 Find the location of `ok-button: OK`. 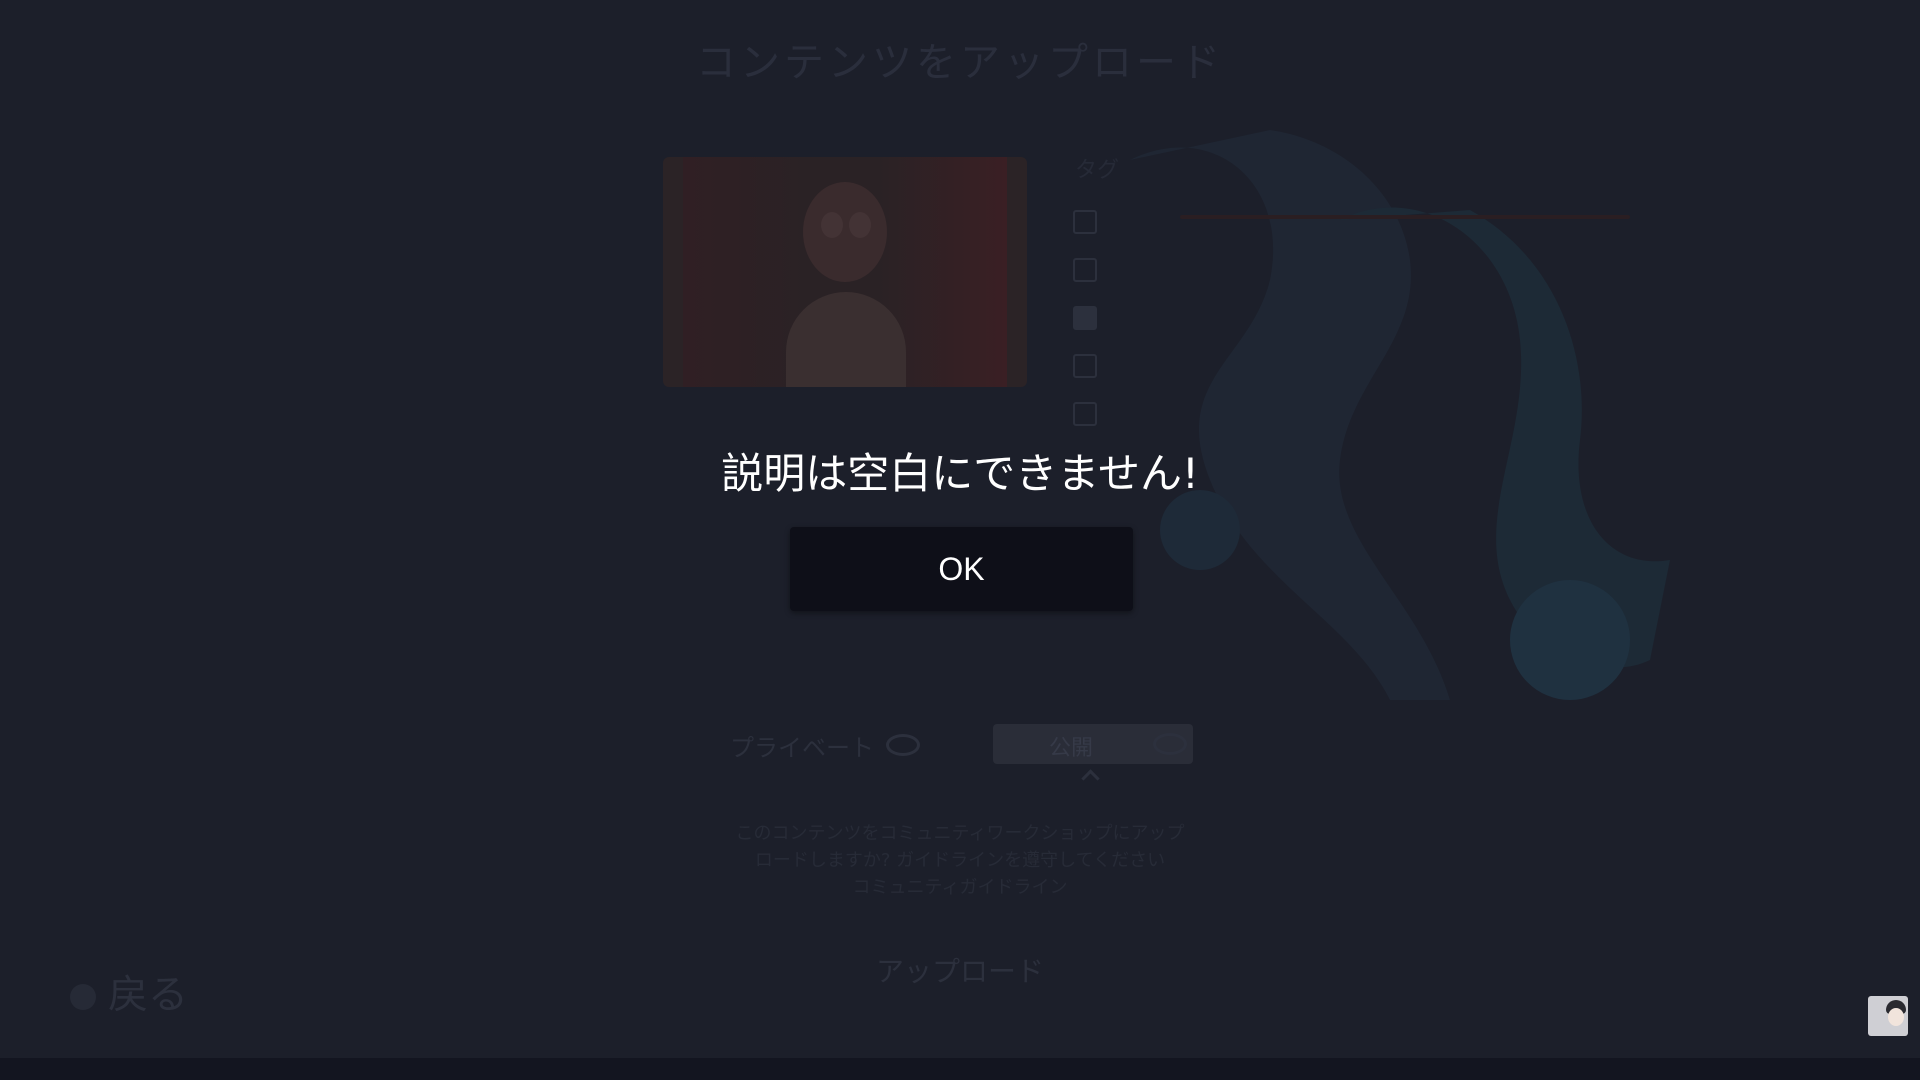

ok-button: OK is located at coordinates (961, 569).